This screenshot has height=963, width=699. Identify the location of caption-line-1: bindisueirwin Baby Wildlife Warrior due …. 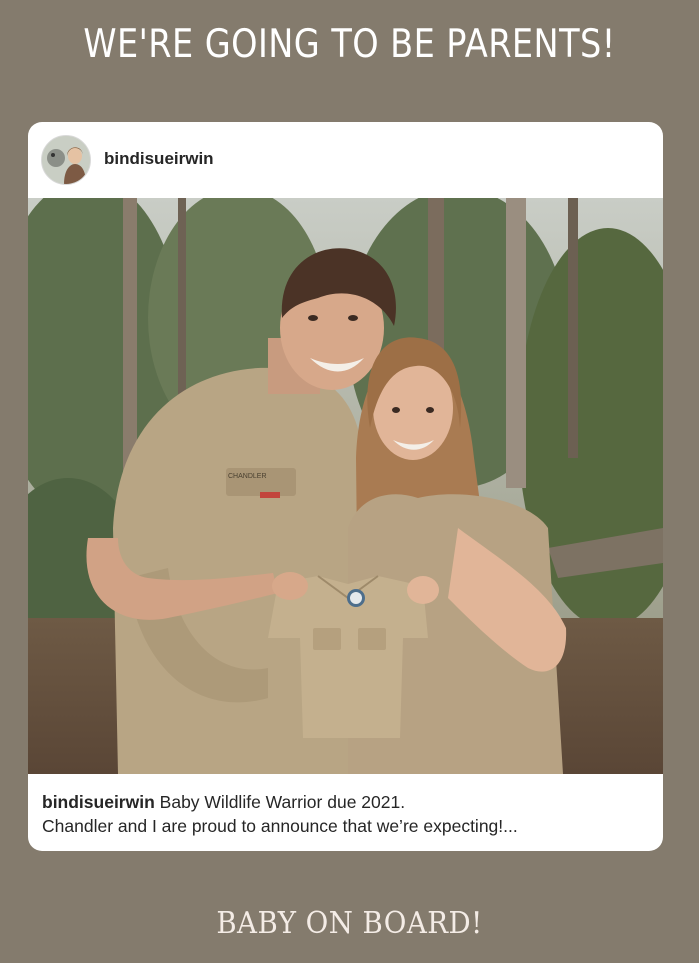
(347, 802).